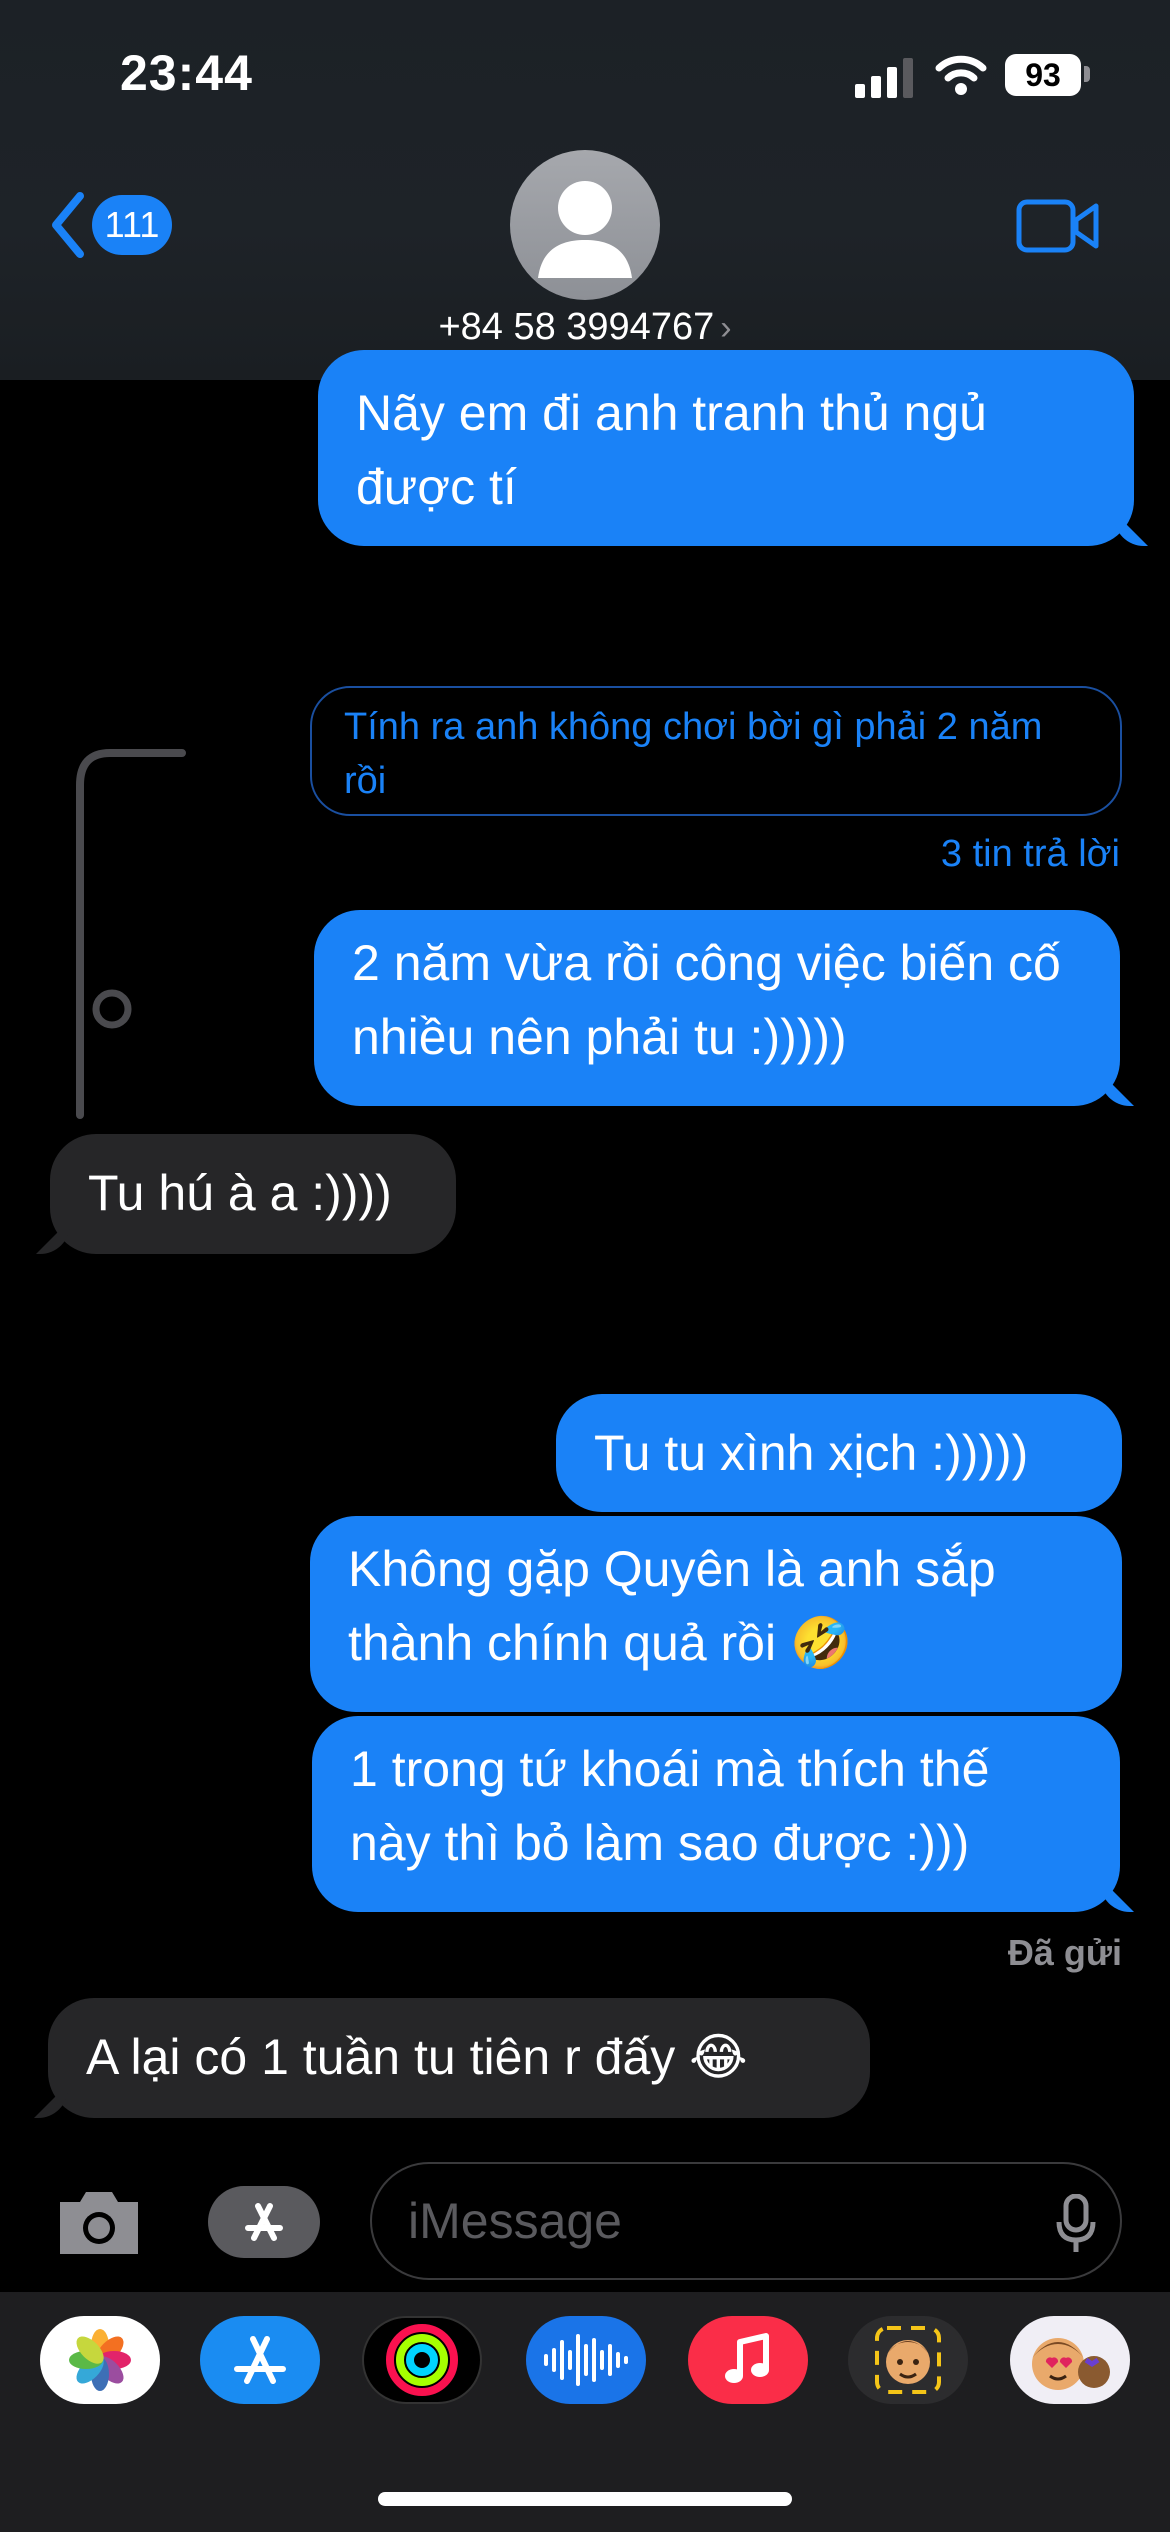 This screenshot has height=2532, width=1170. I want to click on message-bubble-incoming: A lại có 1 tuần tu tiên r đấy 😂, so click(459, 2058).